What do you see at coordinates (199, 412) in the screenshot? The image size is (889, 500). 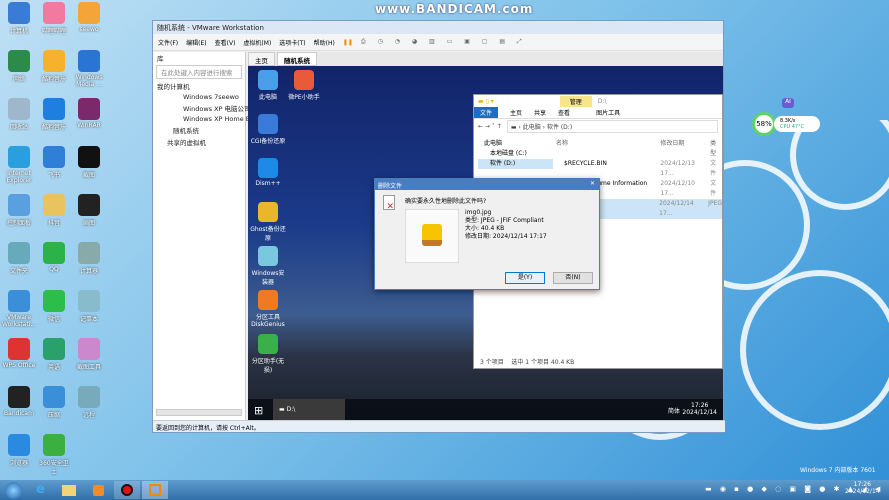 I see `library-scrollbar` at bounding box center [199, 412].